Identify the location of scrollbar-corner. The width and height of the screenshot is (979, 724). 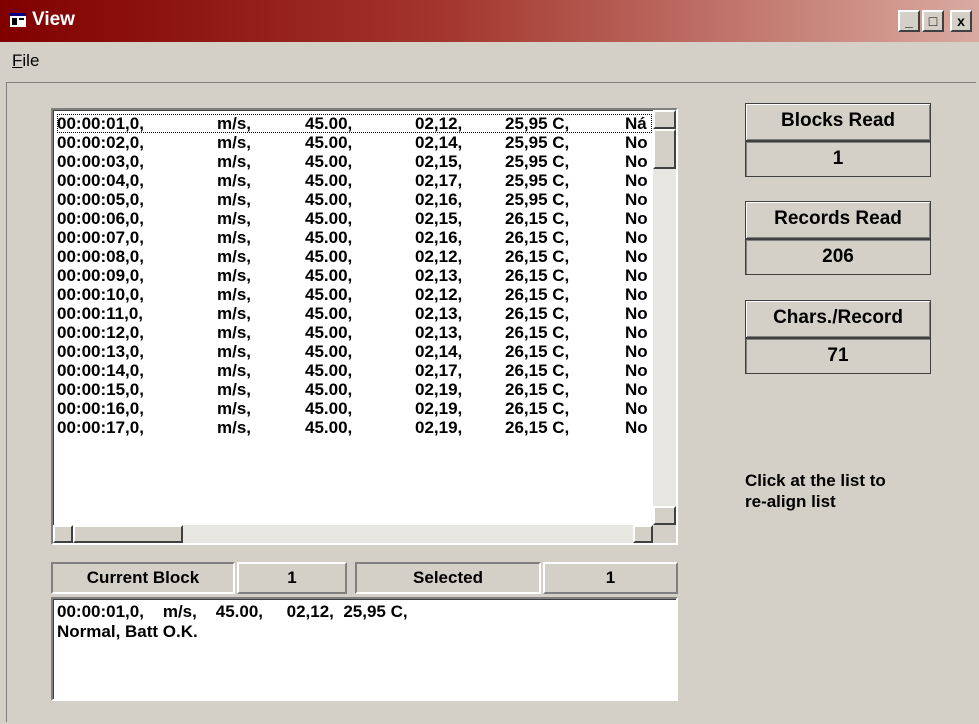
(664, 534).